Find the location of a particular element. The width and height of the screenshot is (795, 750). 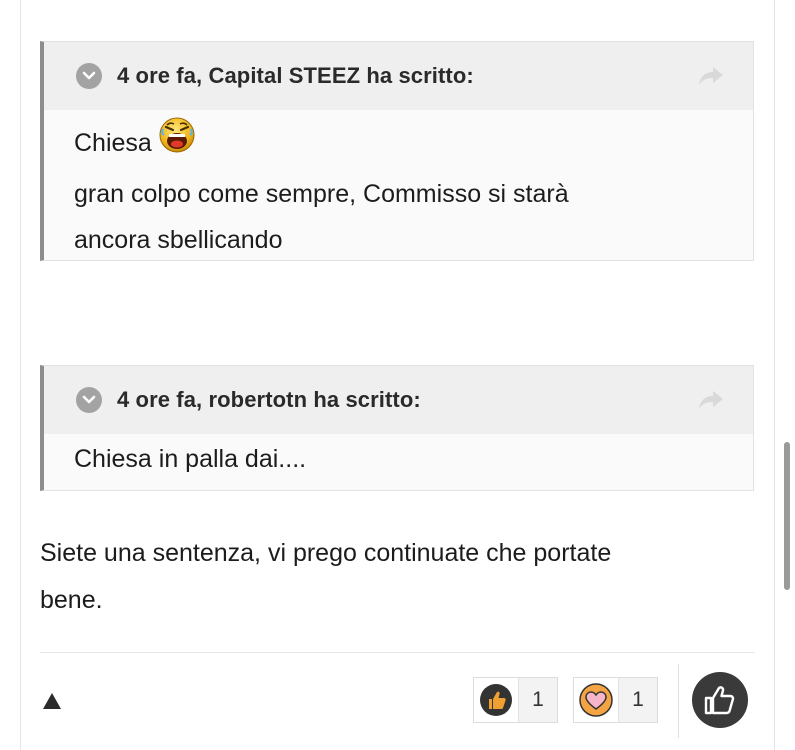

reaction-like: 1 is located at coordinates (515, 700).